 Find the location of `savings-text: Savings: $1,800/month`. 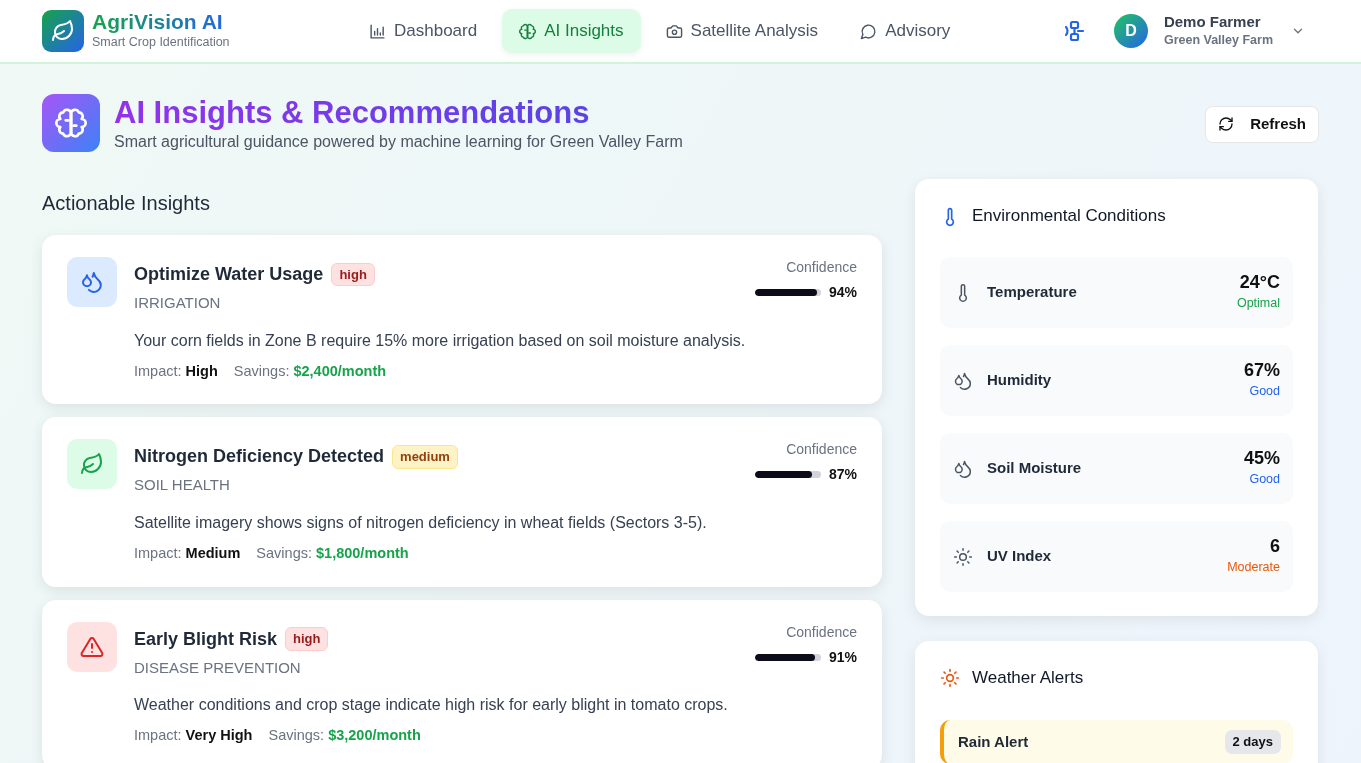

savings-text: Savings: $1,800/month is located at coordinates (332, 553).